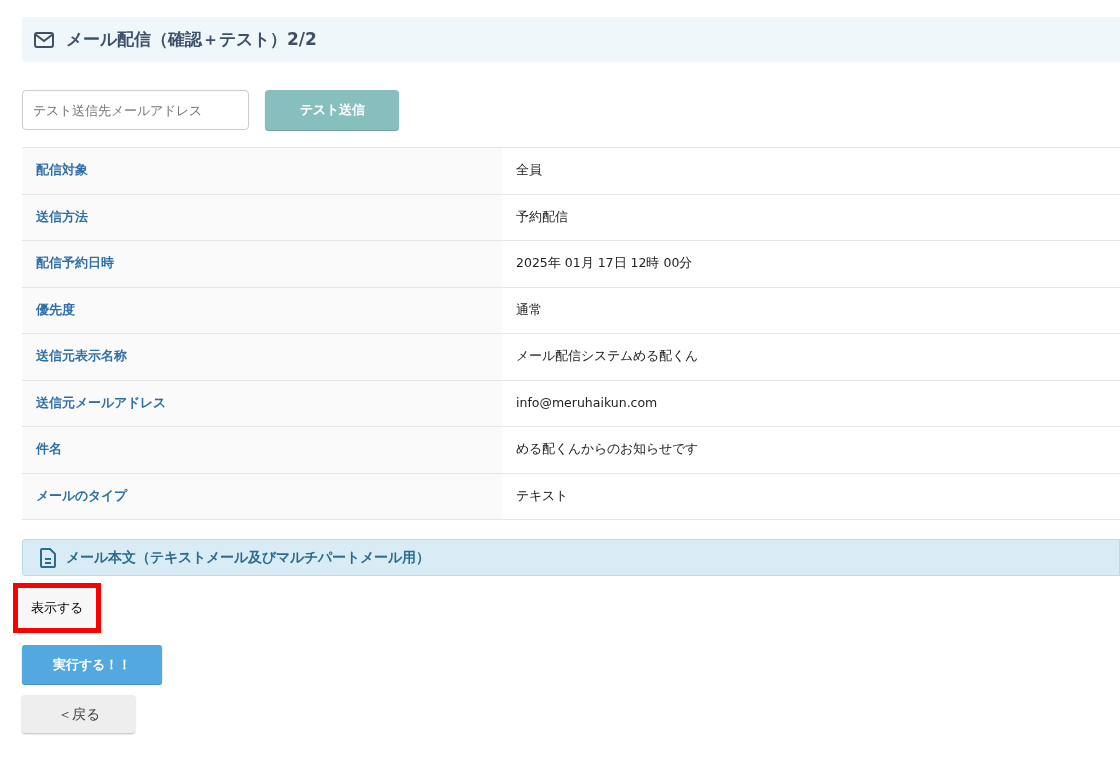 Image resolution: width=1120 pixels, height=770 pixels. What do you see at coordinates (811, 310) in the screenshot?
I see `detail-value: 通常` at bounding box center [811, 310].